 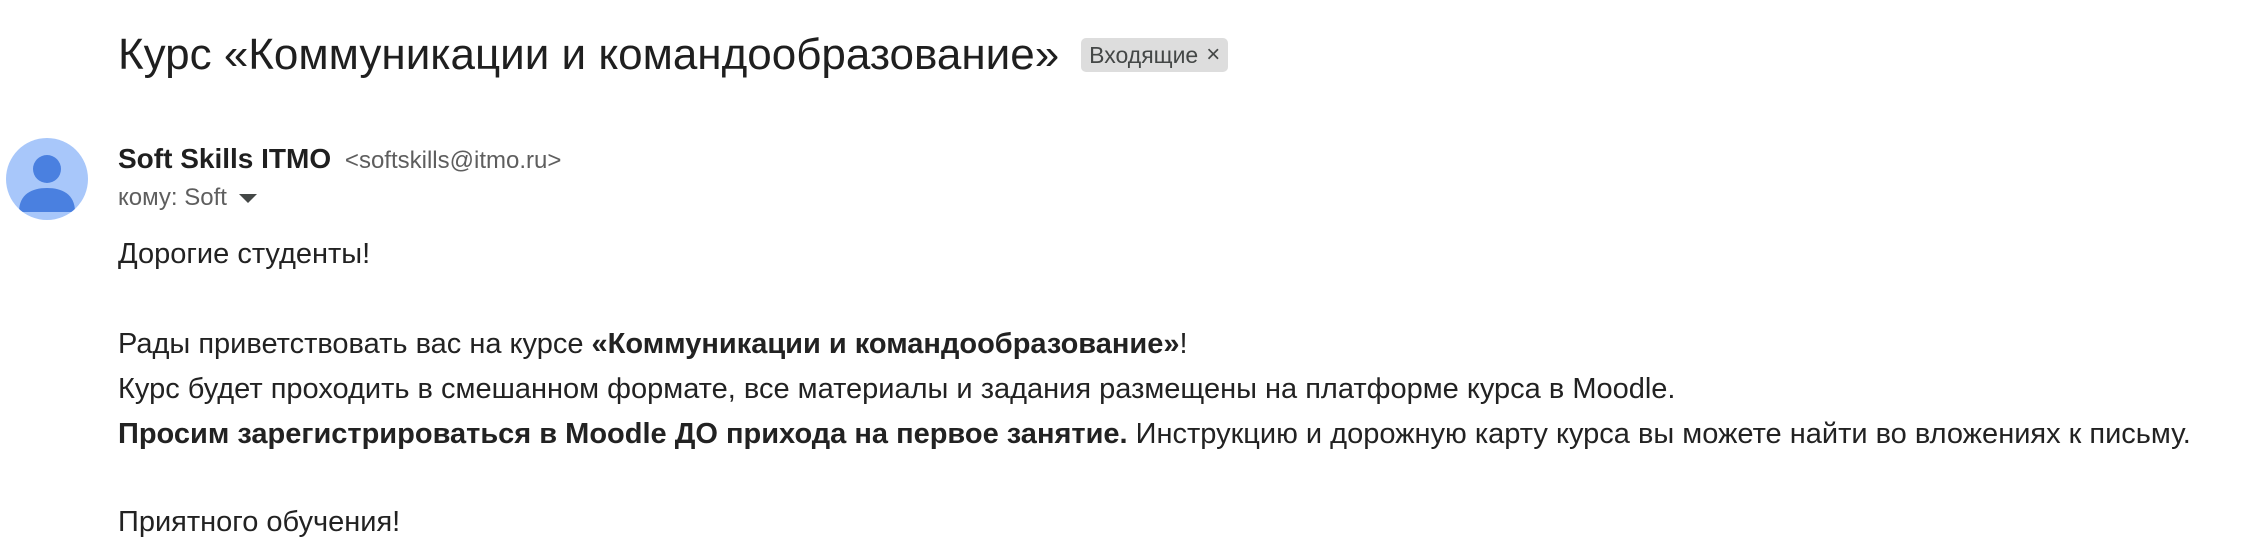 I want to click on recipient-text: кому: Soft, so click(x=172, y=197).